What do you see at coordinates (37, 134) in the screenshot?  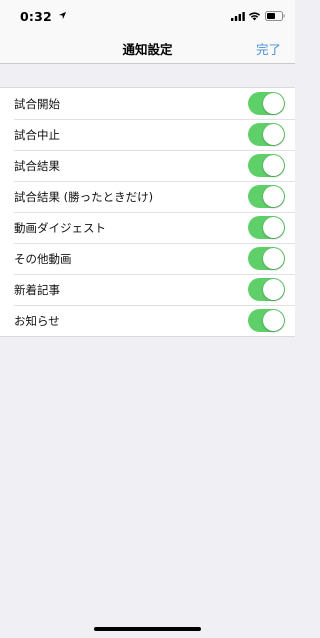 I see `setting-label: 試合中止` at bounding box center [37, 134].